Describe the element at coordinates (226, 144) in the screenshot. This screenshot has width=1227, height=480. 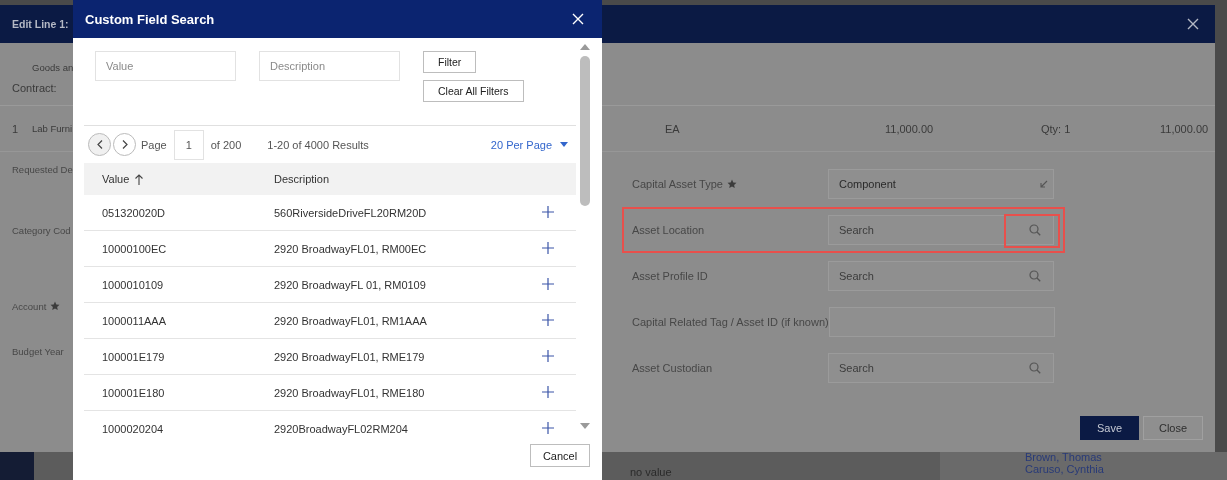
I see `page-count: of 200` at that location.